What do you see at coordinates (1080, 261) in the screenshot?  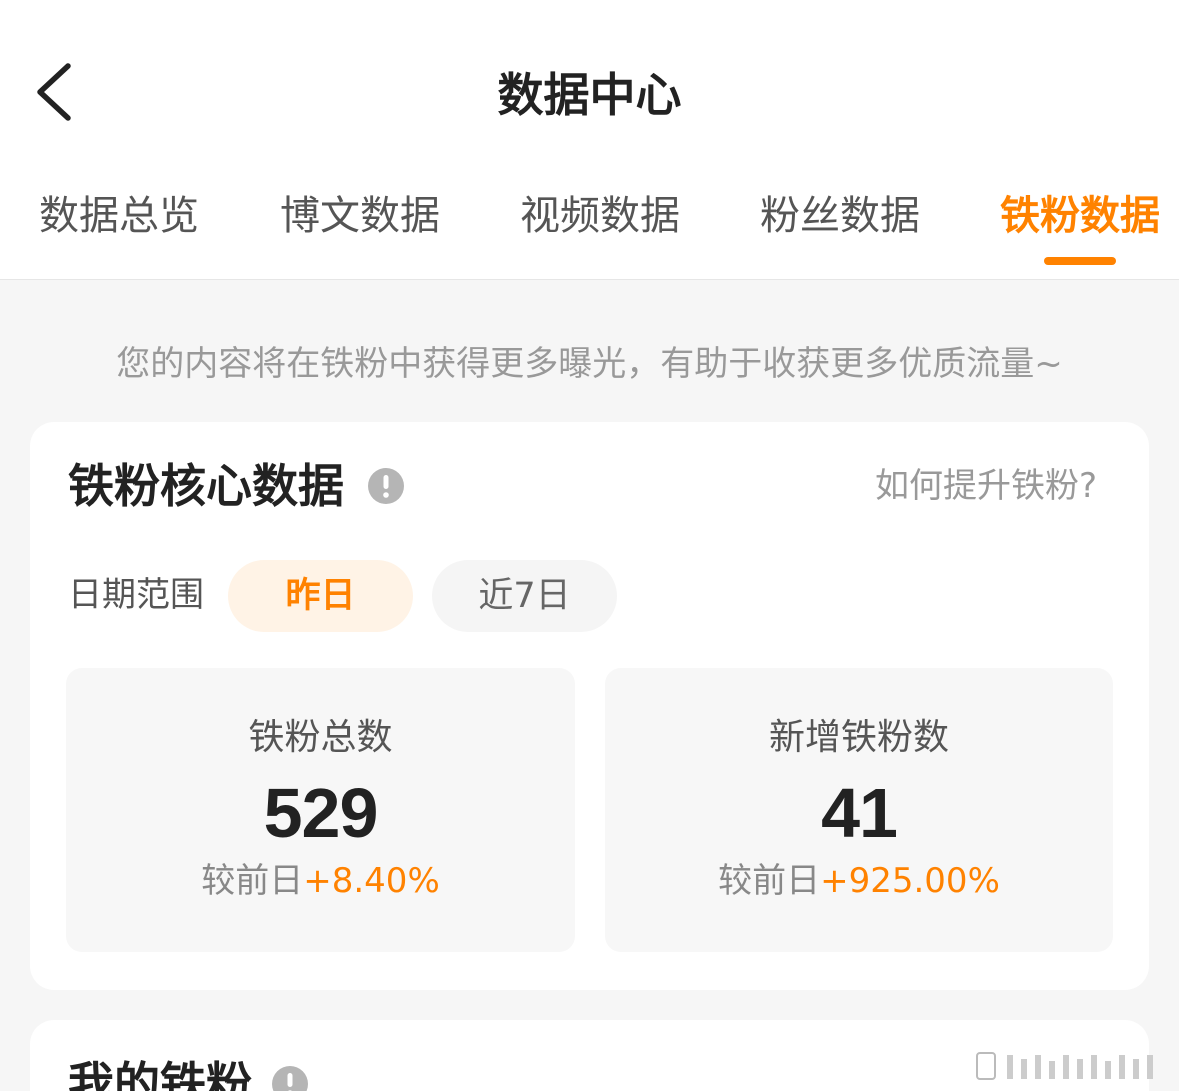 I see `active-tab-indicator` at bounding box center [1080, 261].